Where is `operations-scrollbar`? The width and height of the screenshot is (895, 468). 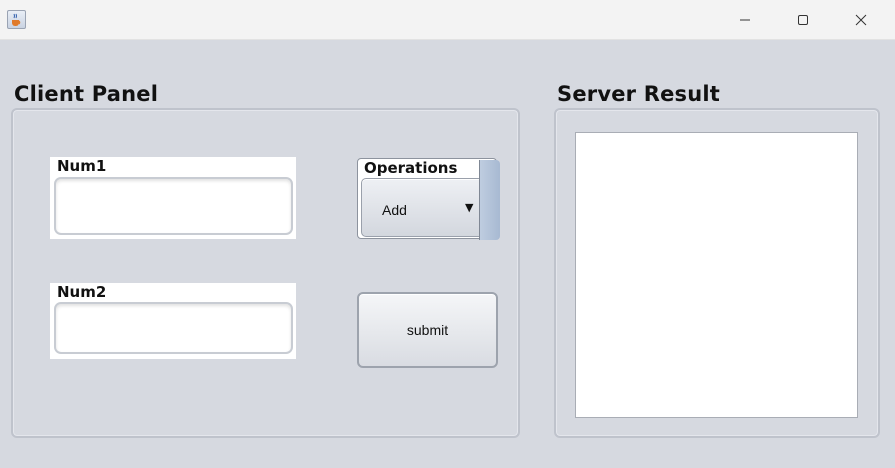 operations-scrollbar is located at coordinates (489, 200).